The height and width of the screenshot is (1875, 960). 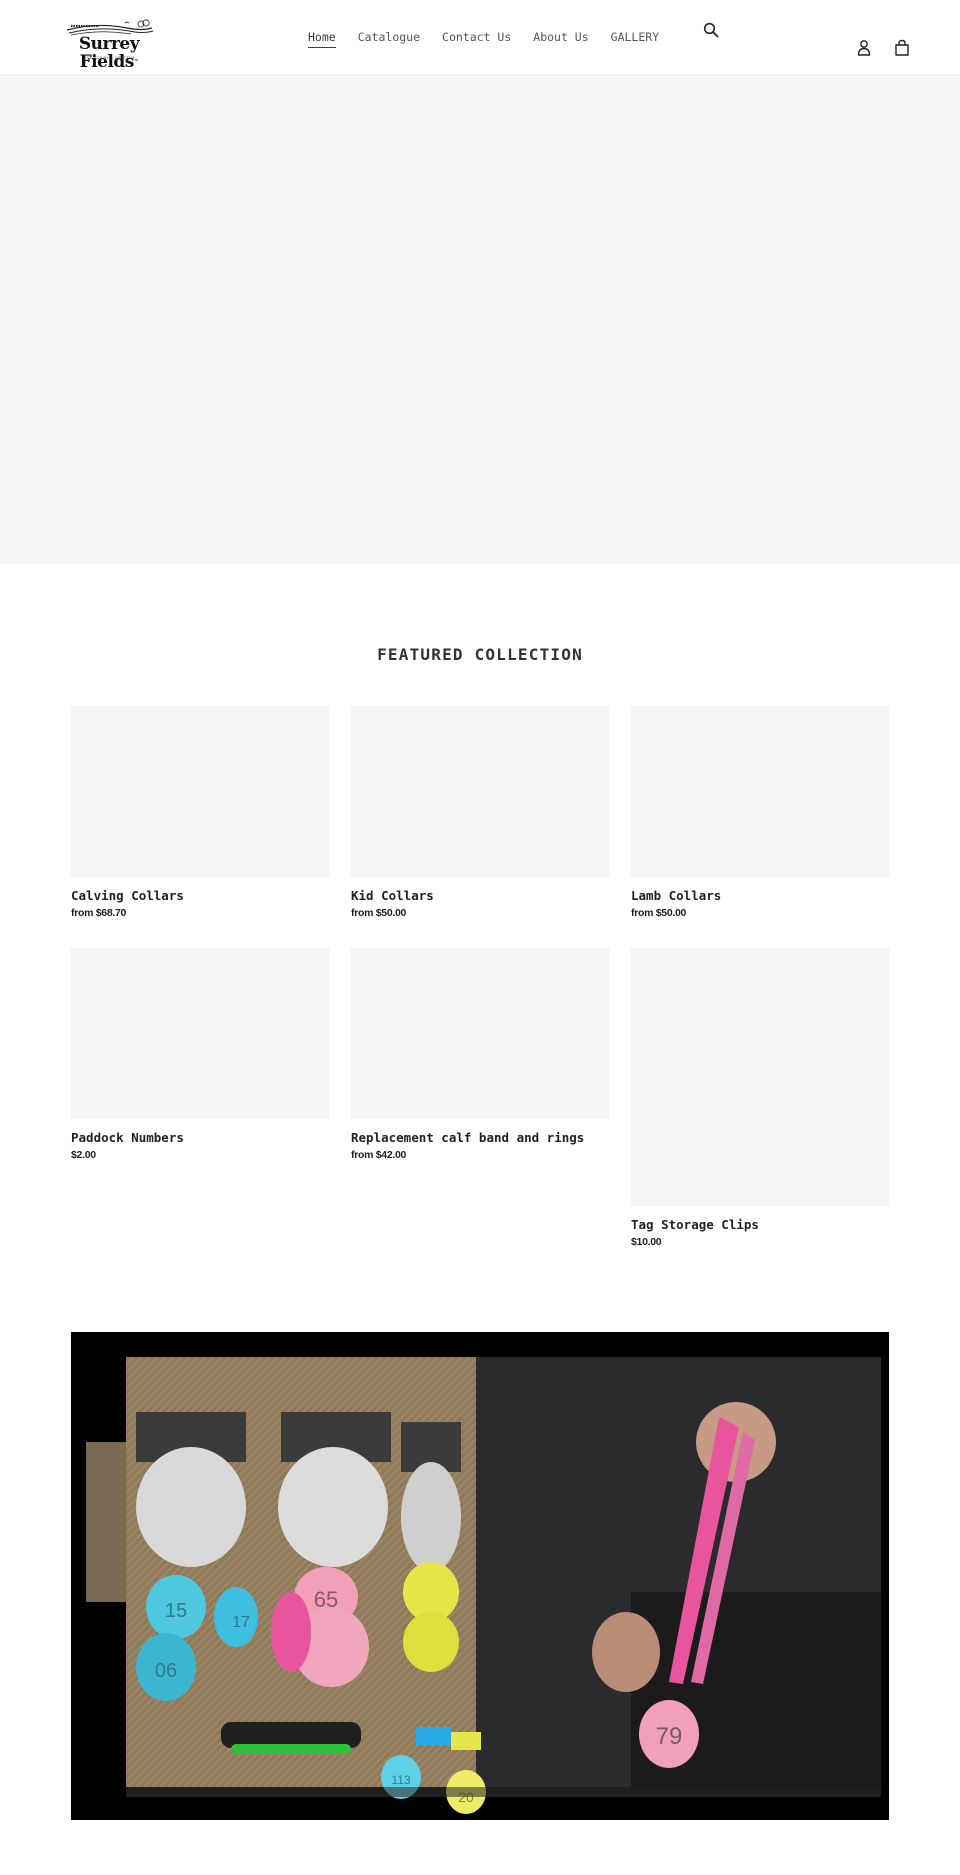 What do you see at coordinates (760, 896) in the screenshot?
I see `product-title: Lamb Collars` at bounding box center [760, 896].